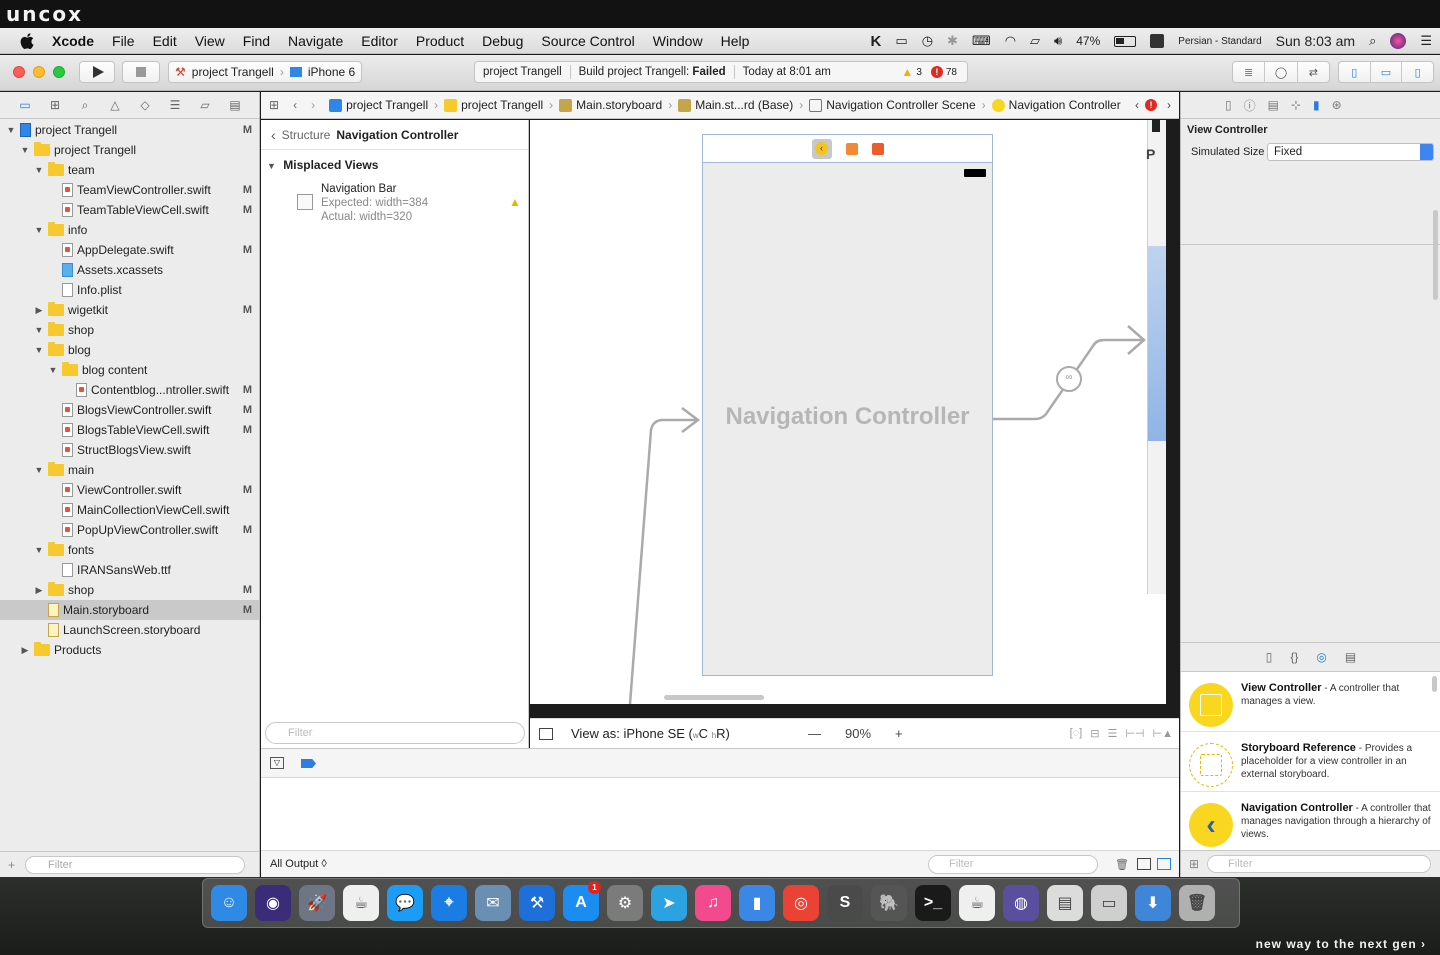 The image size is (1440, 955). What do you see at coordinates (256, 41) in the screenshot?
I see `menu-find: Find` at bounding box center [256, 41].